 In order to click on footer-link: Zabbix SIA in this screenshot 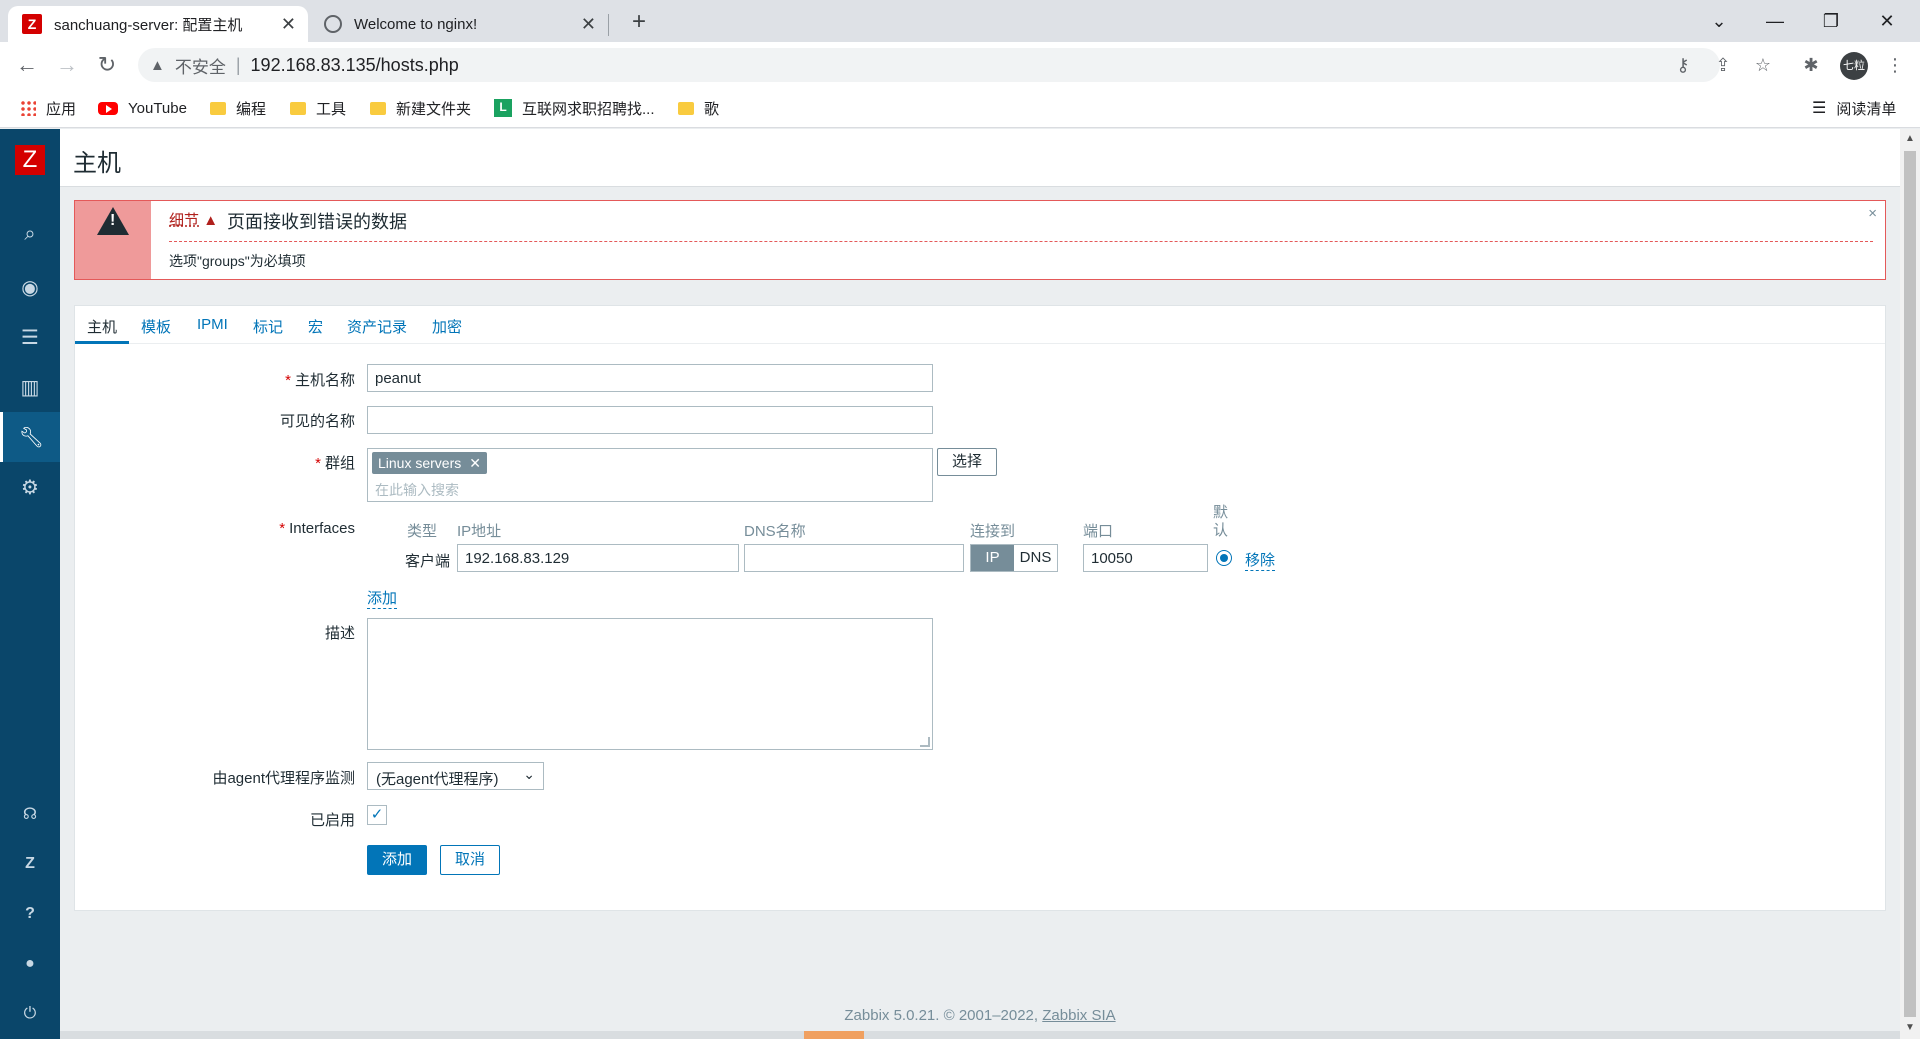, I will do `click(1078, 1015)`.